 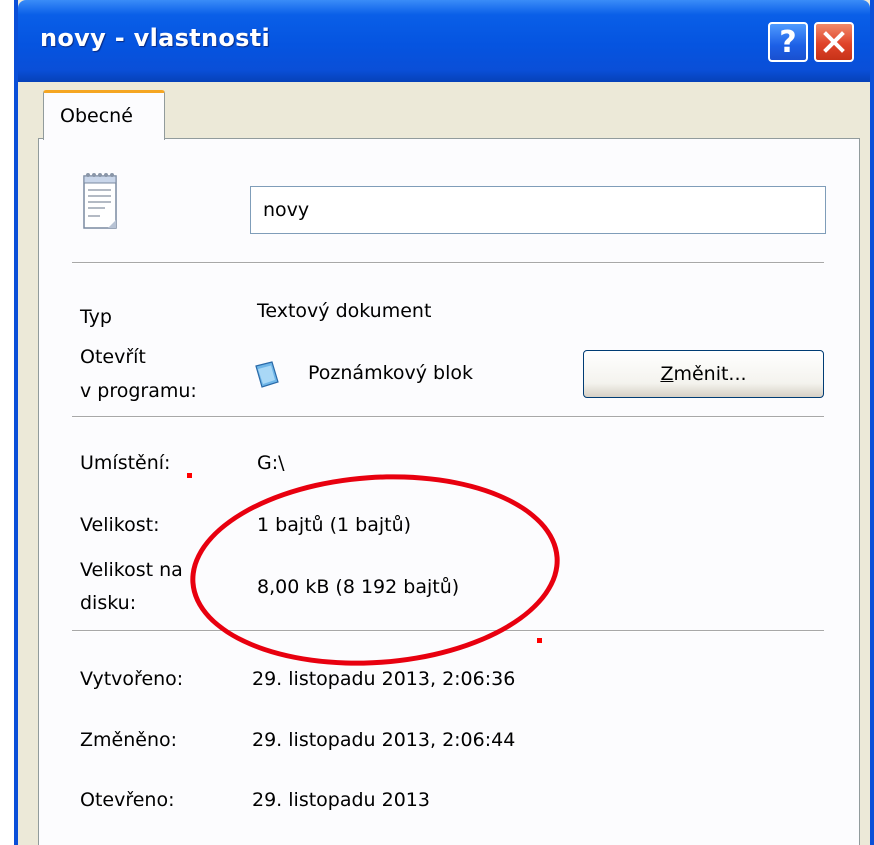 I want to click on help-button: ?, so click(x=788, y=42).